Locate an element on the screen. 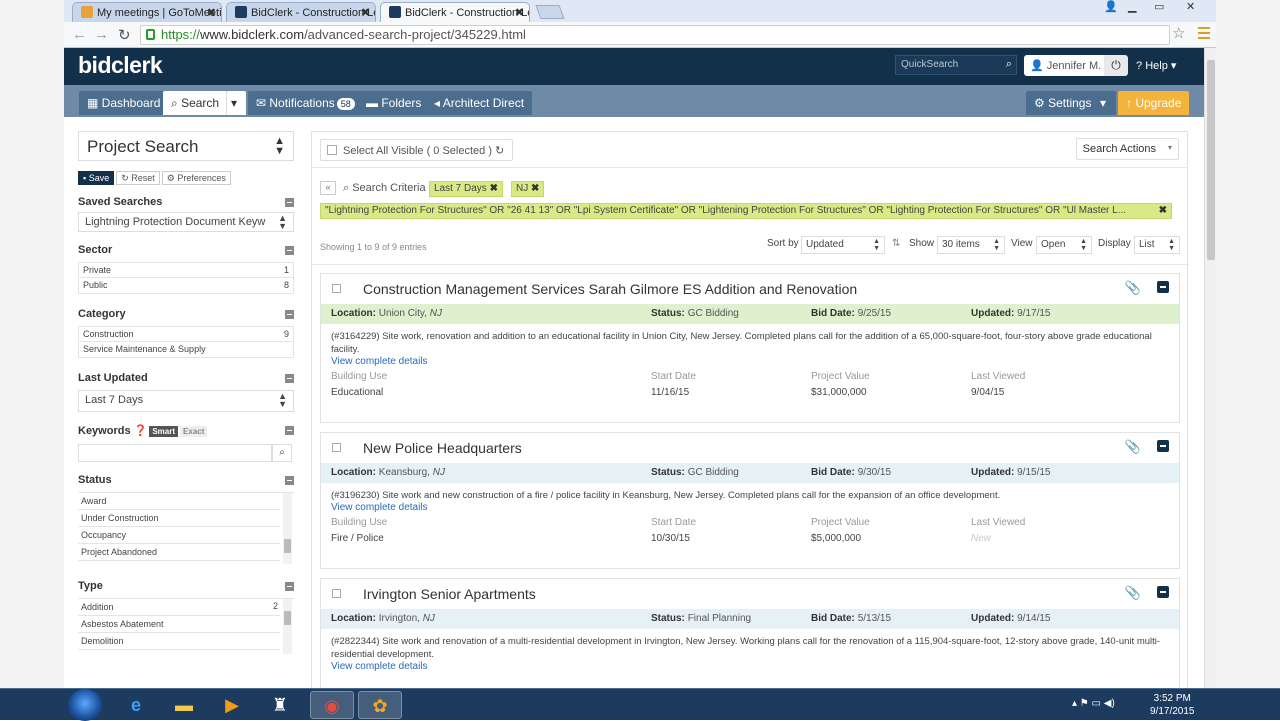  category-filter-service: Service Maintenance & Supply is located at coordinates (186, 350).